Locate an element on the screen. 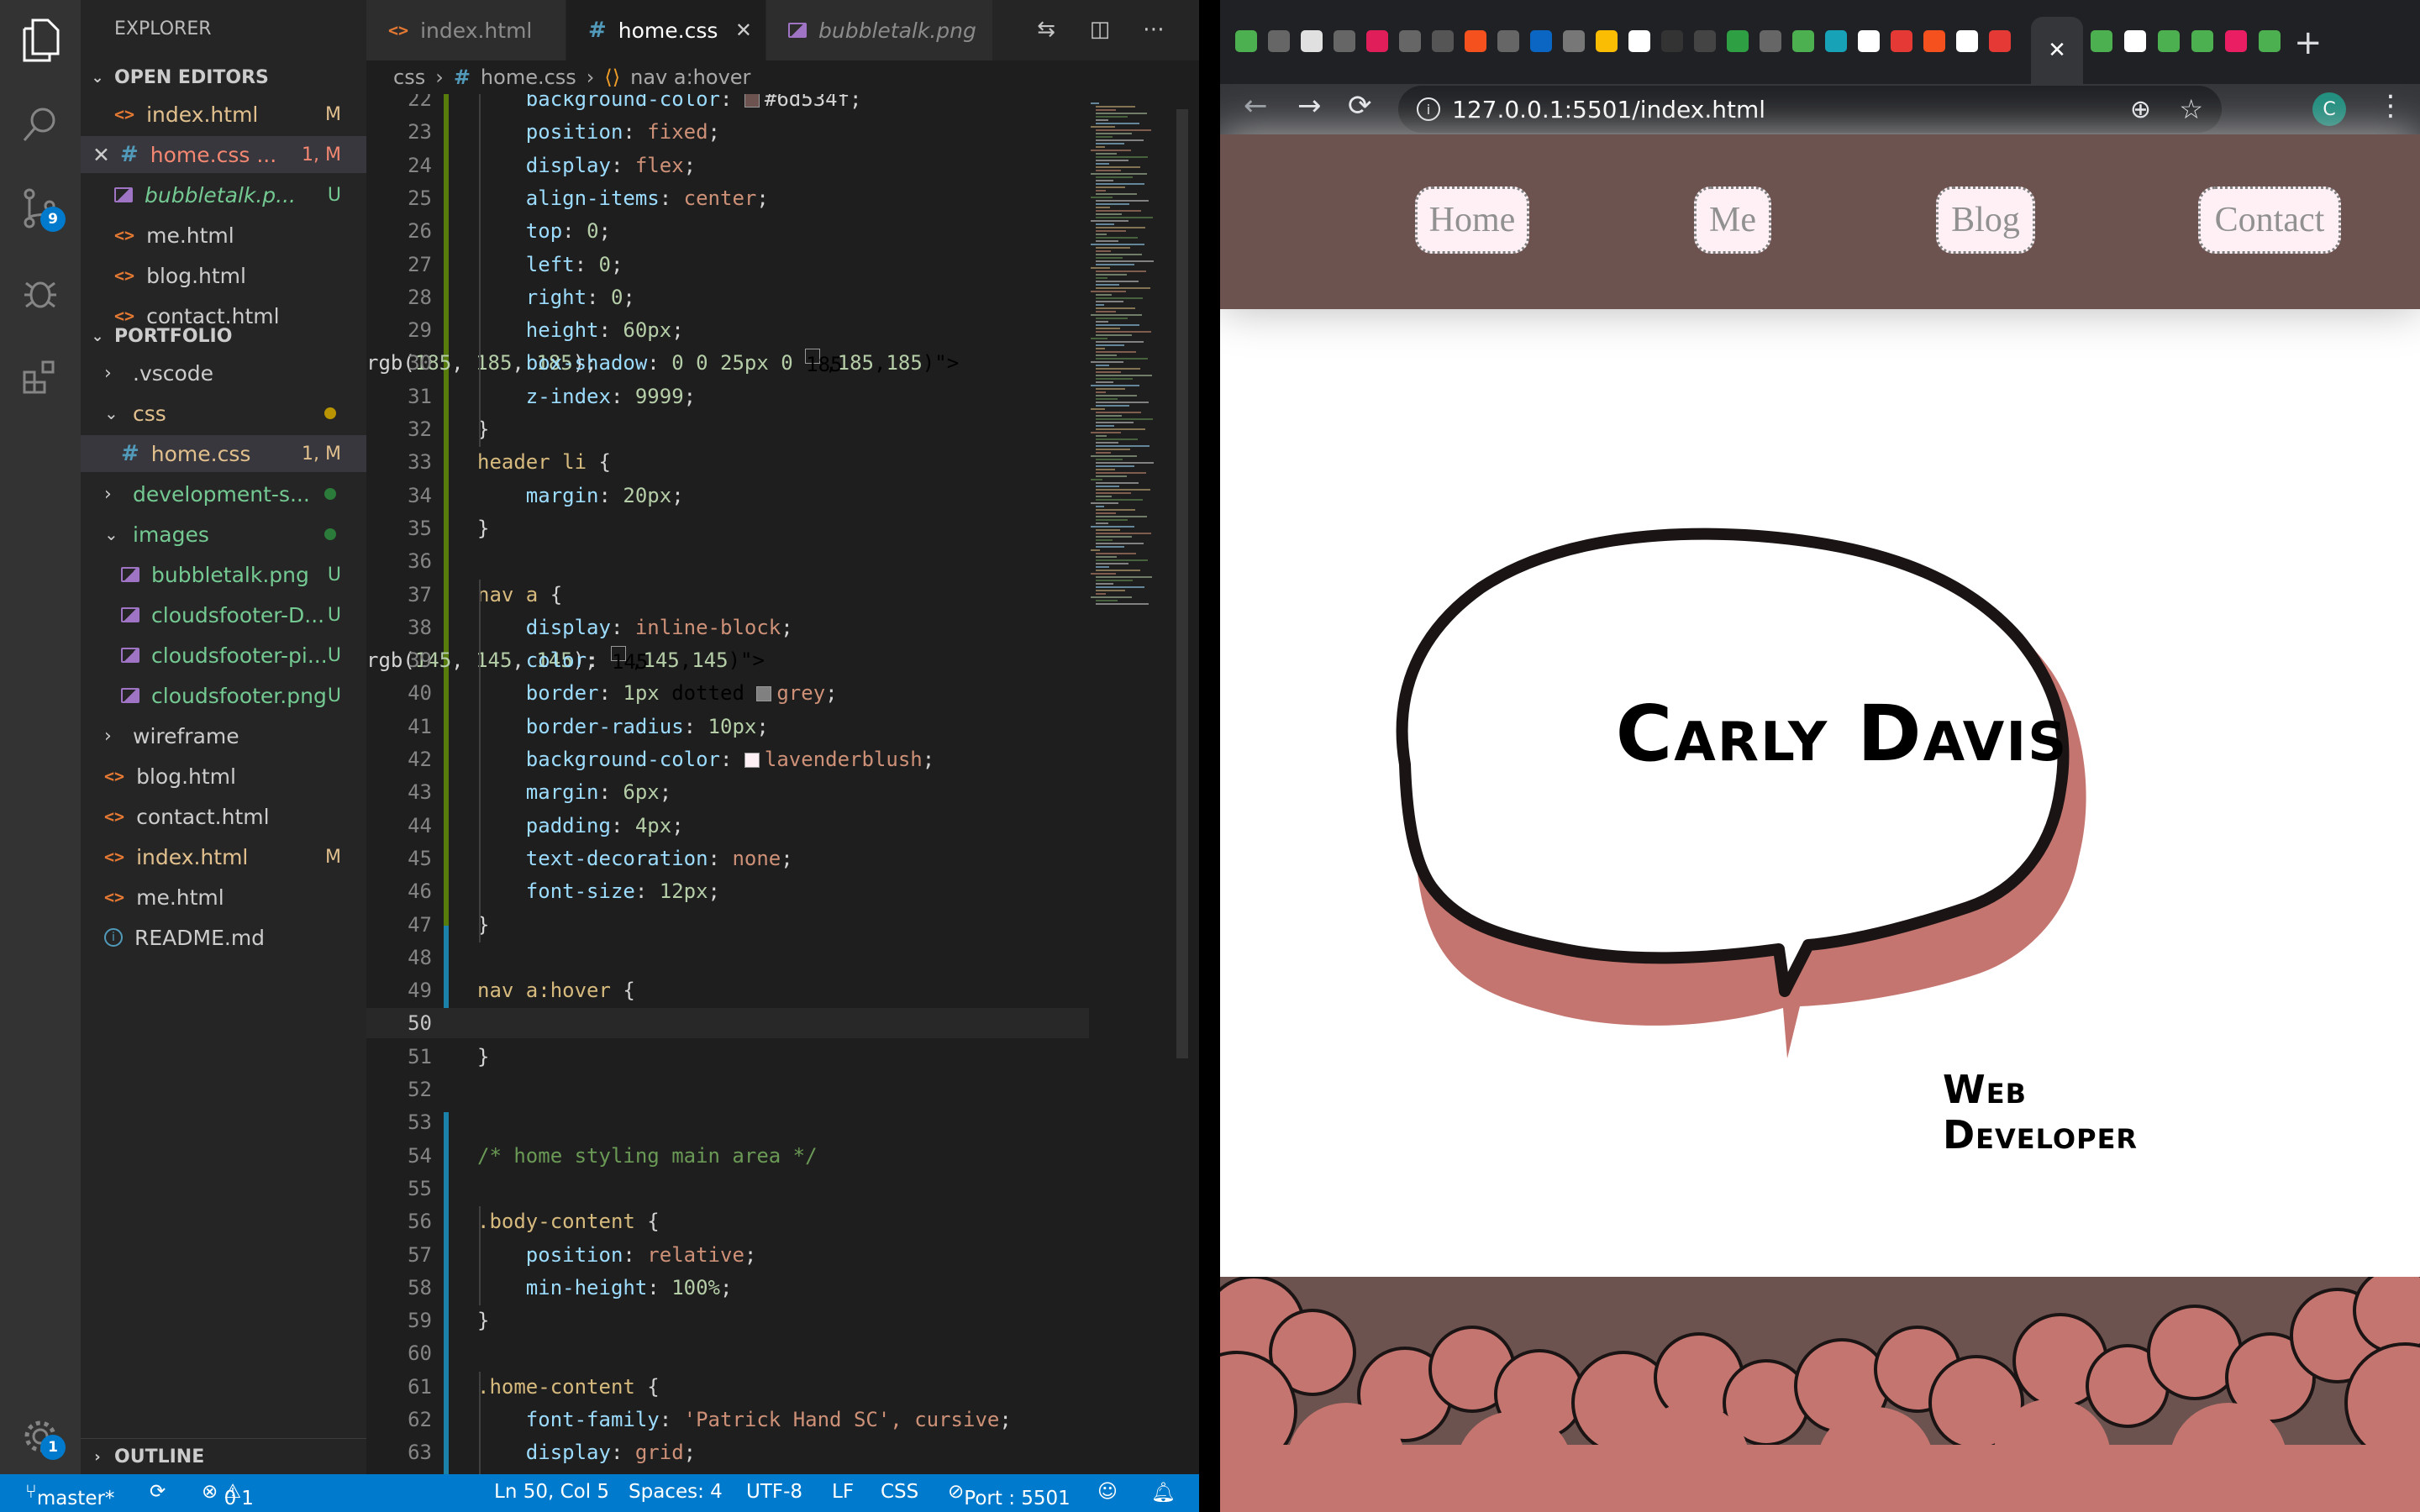 The width and height of the screenshot is (2420, 1512). tab-bubbletalk-png: bubbletalk.png is located at coordinates (879, 30).